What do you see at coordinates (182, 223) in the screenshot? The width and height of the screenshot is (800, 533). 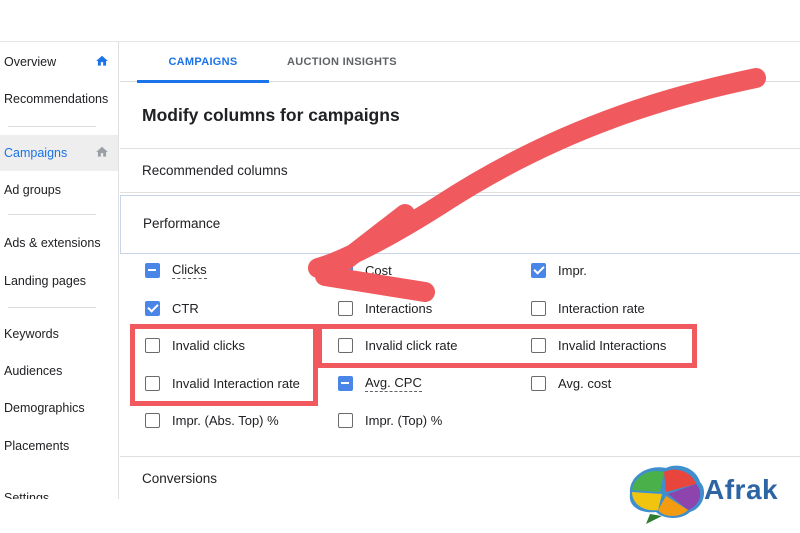 I see `section-performance: Performance` at bounding box center [182, 223].